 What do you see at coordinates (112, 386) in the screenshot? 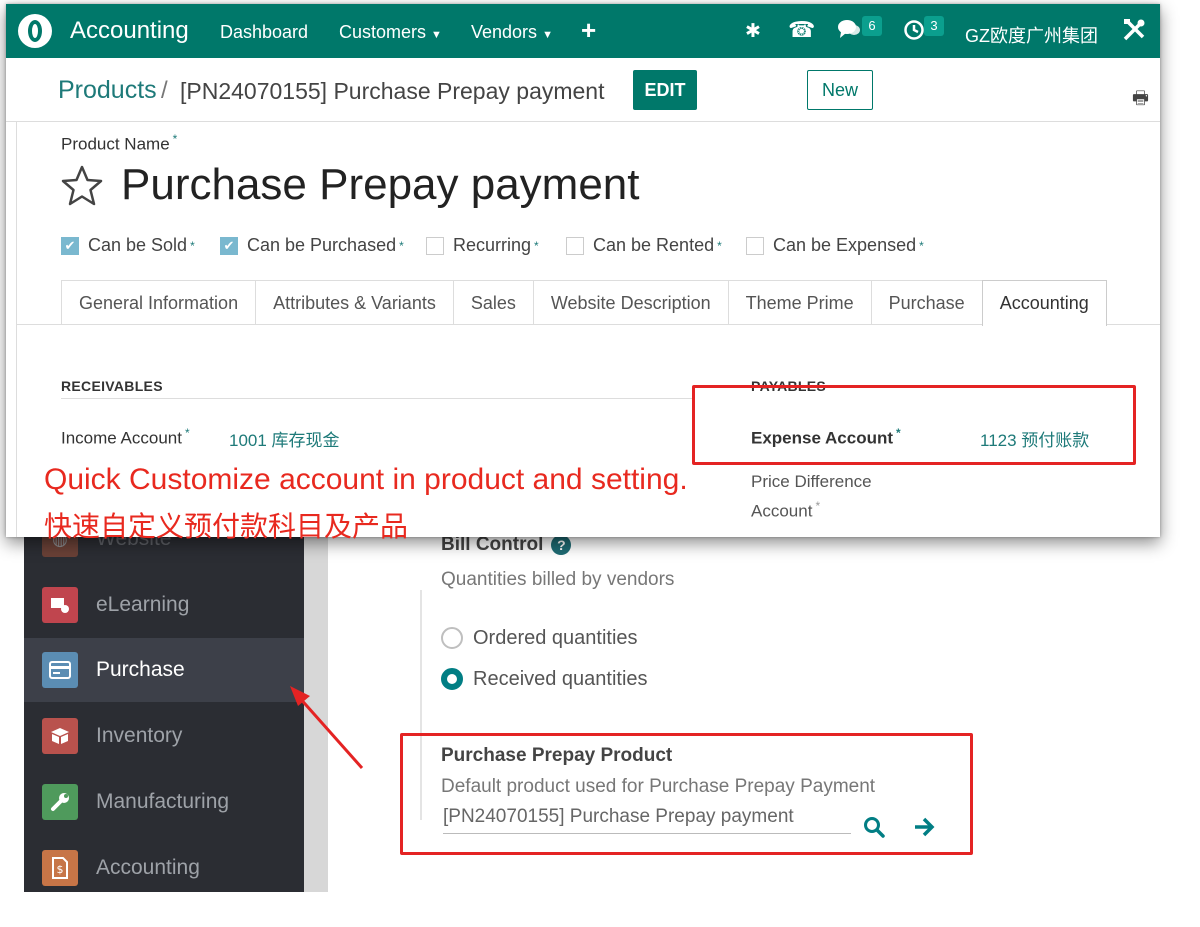
I see `receivables-title: RECEIVABLES` at bounding box center [112, 386].